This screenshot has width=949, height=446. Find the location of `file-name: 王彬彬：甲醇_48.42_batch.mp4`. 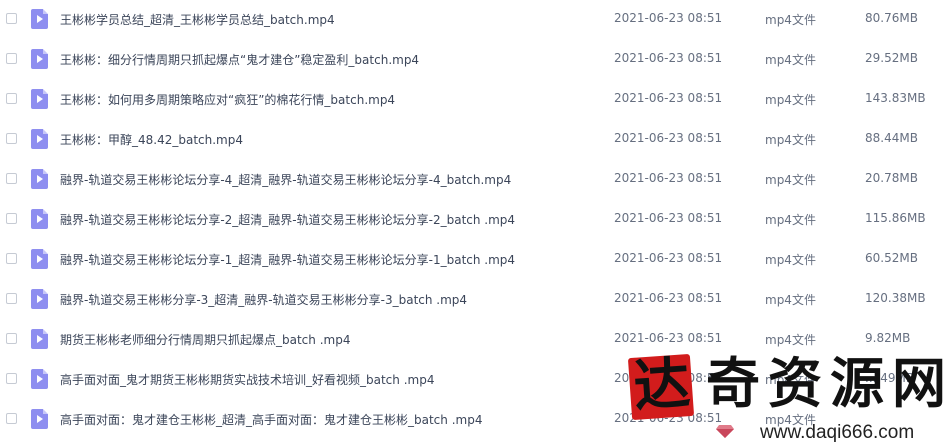

file-name: 王彬彬：甲醇_48.42_batch.mp4 is located at coordinates (151, 139).